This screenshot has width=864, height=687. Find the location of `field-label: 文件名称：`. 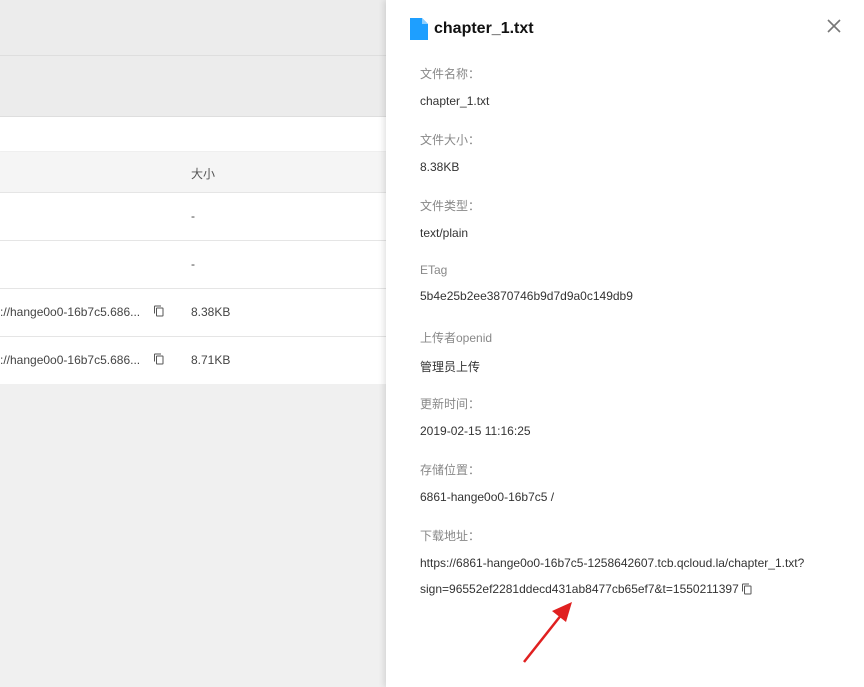

field-label: 文件名称： is located at coordinates (450, 74).